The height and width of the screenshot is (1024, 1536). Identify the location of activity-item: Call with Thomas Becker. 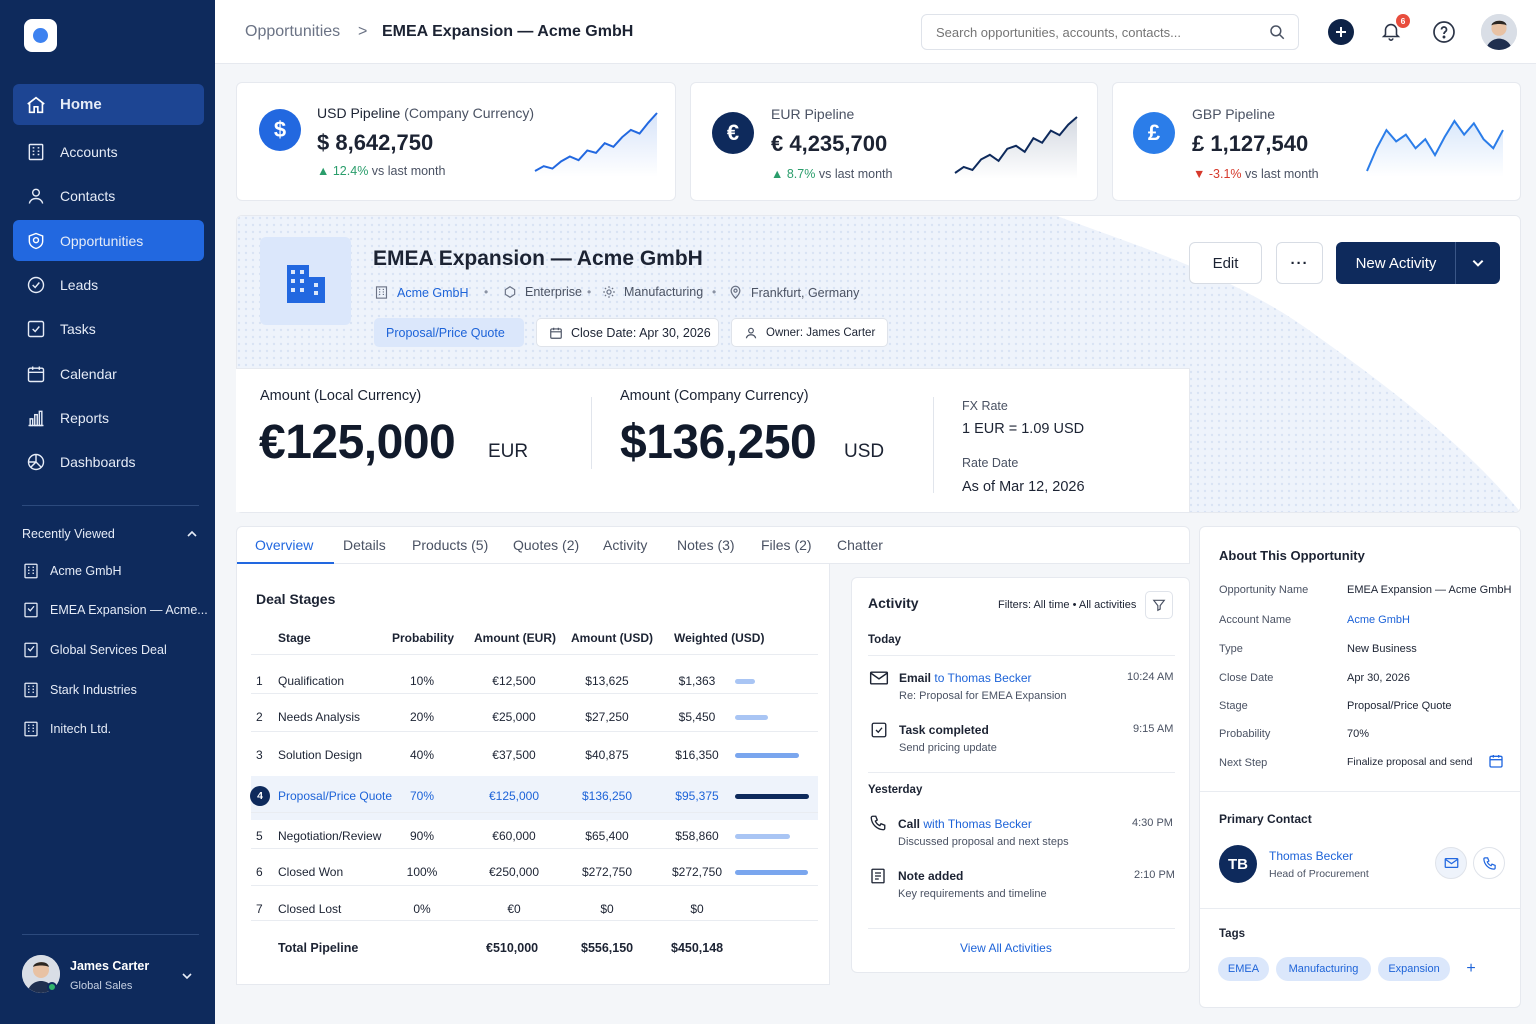
(965, 824).